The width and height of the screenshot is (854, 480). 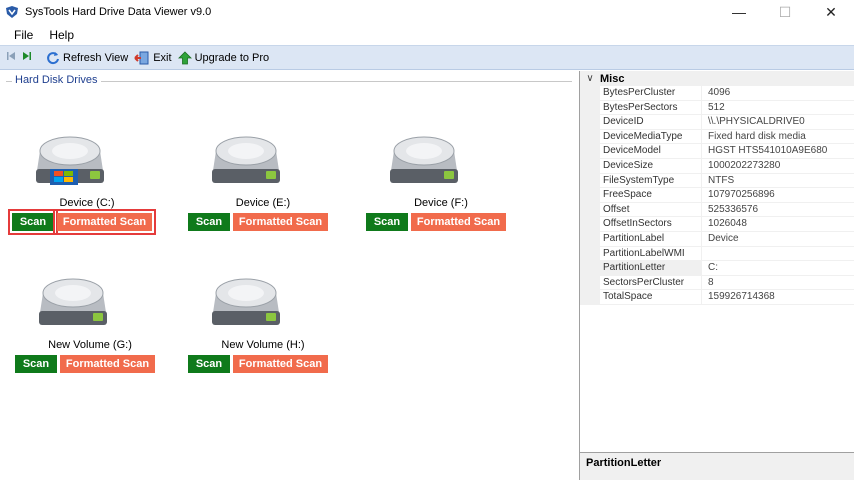 I want to click on property-name: Offset, so click(x=651, y=210).